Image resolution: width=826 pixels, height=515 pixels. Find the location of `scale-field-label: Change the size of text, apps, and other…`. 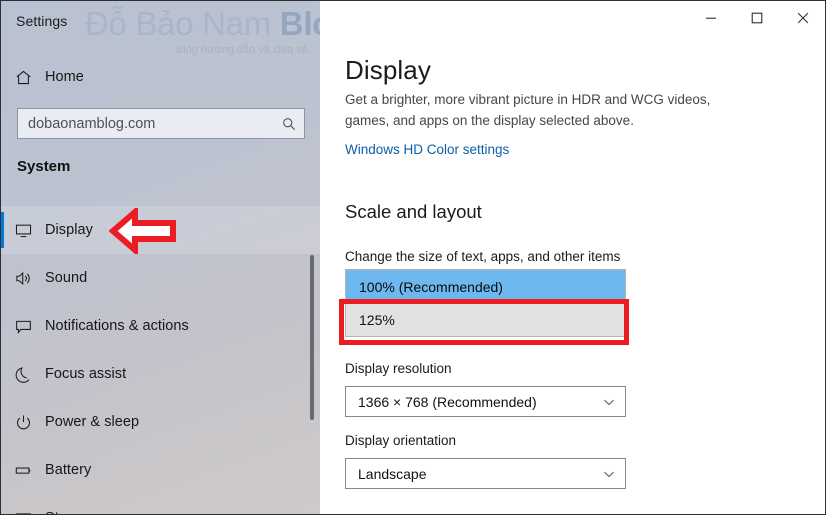

scale-field-label: Change the size of text, apps, and other… is located at coordinates (483, 256).